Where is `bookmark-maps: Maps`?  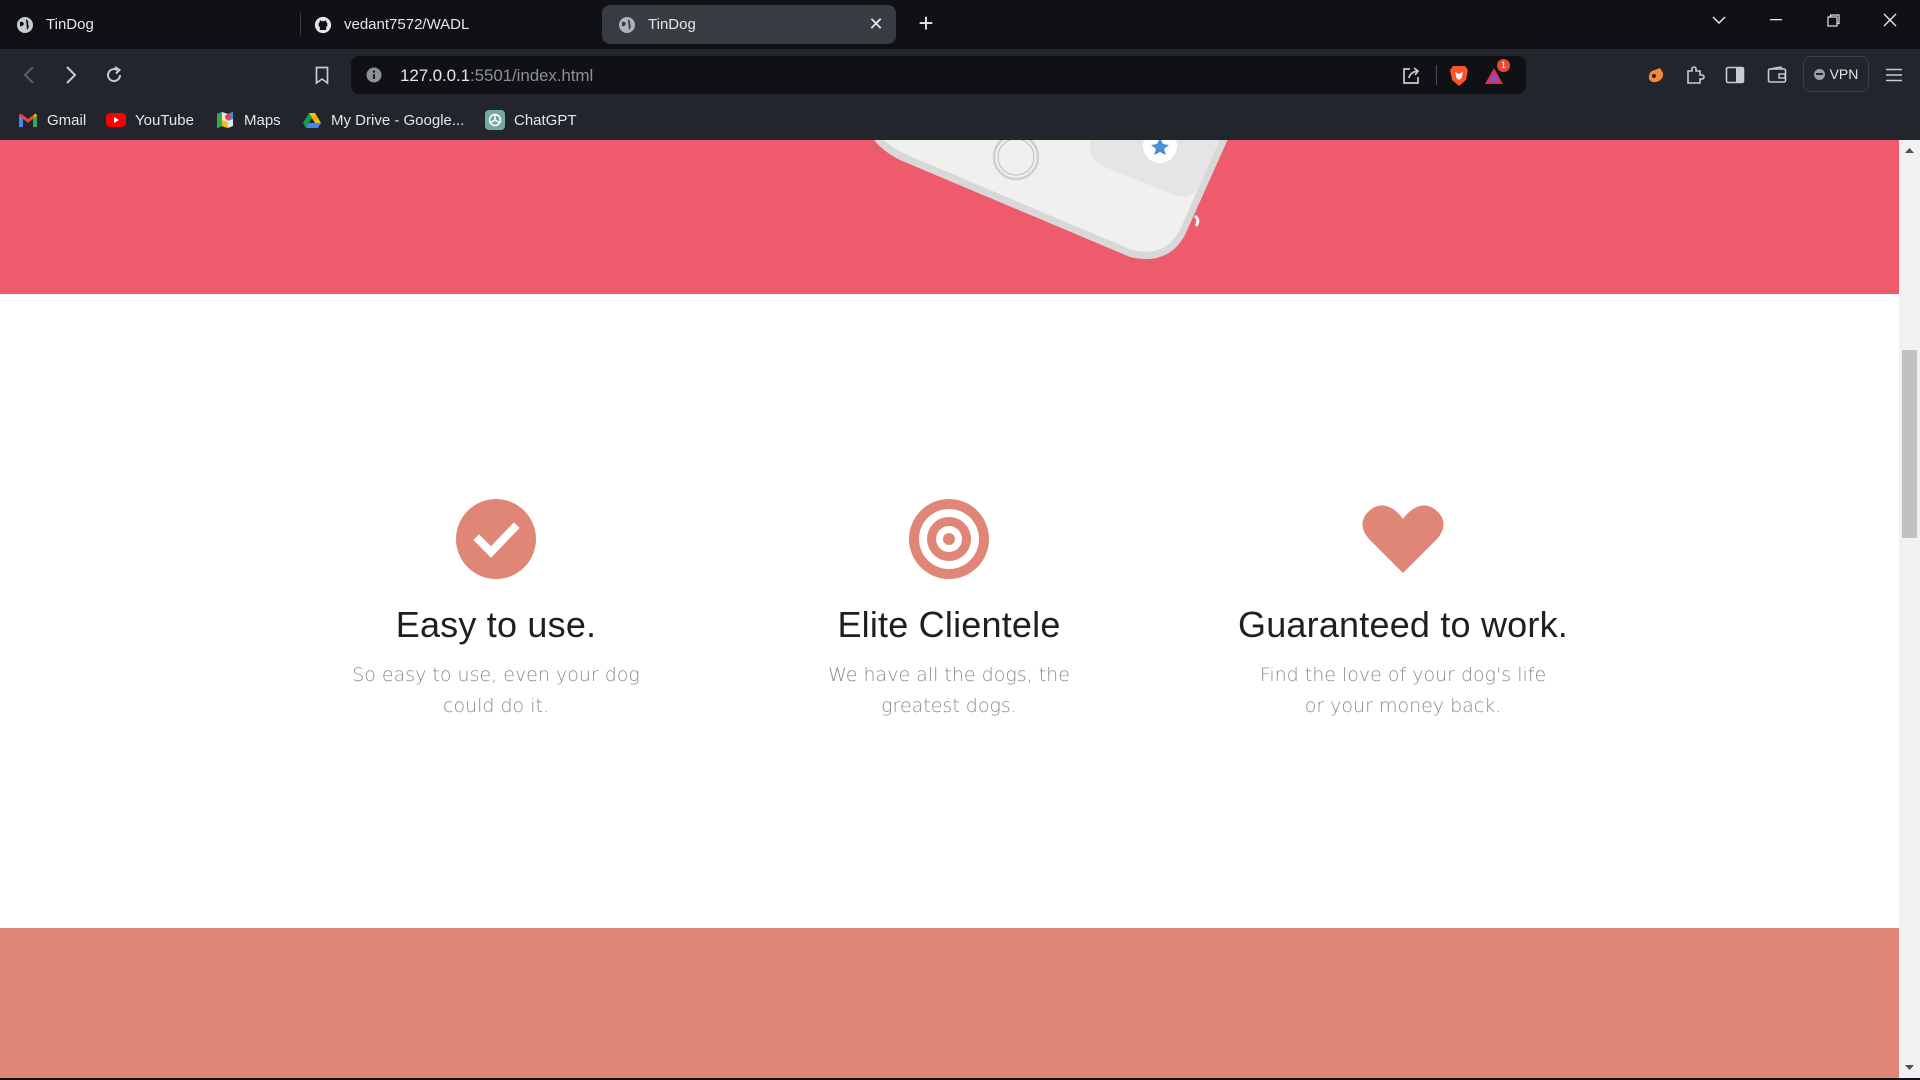 bookmark-maps: Maps is located at coordinates (248, 120).